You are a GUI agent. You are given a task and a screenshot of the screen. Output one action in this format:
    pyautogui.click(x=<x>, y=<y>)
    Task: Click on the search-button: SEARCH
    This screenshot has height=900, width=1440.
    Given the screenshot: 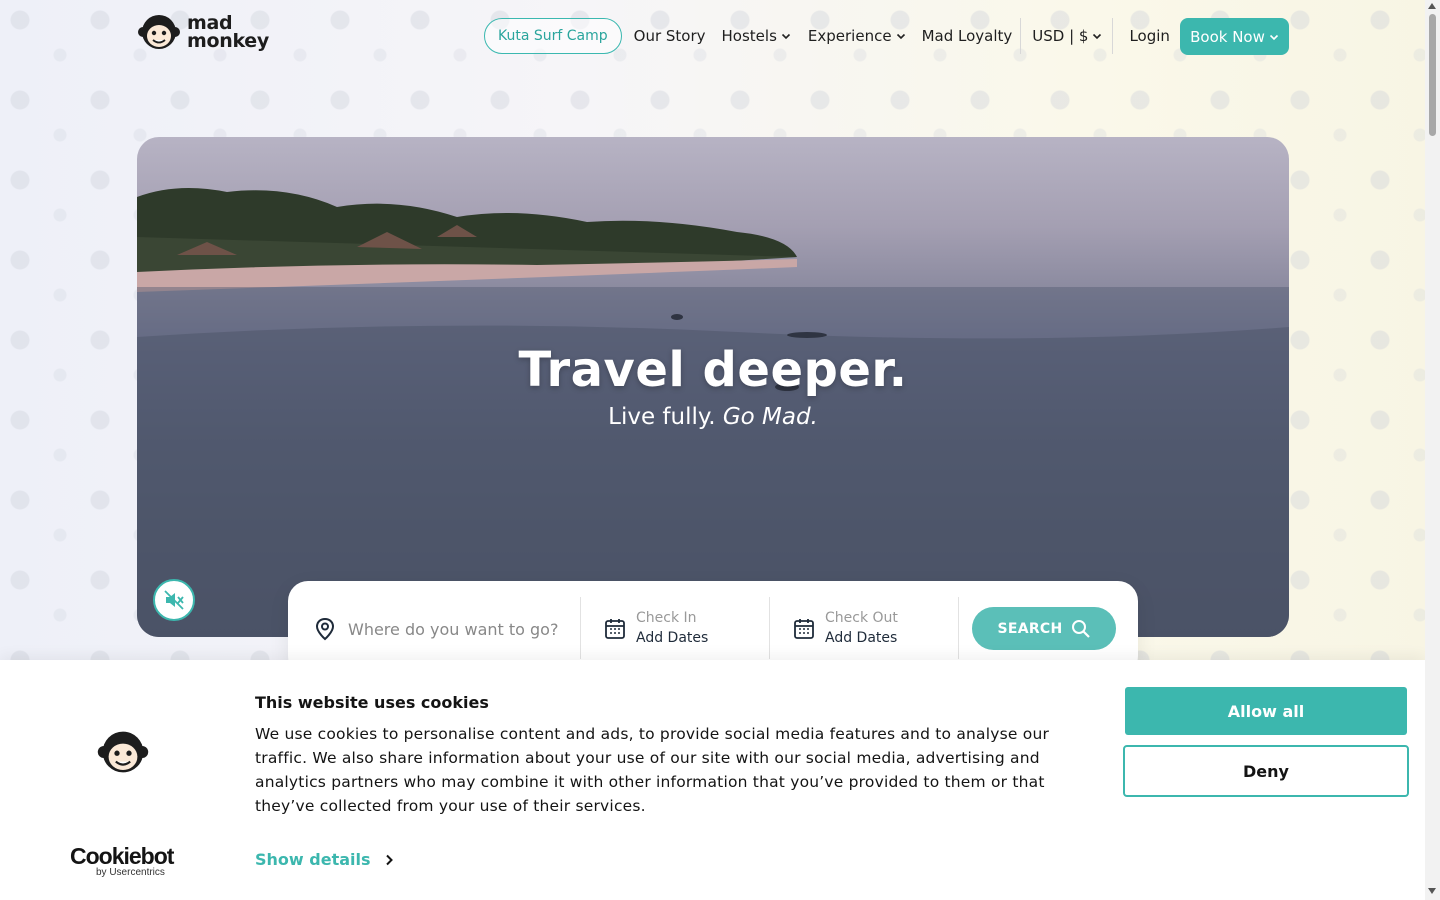 What is the action you would take?
    pyautogui.click(x=1044, y=628)
    